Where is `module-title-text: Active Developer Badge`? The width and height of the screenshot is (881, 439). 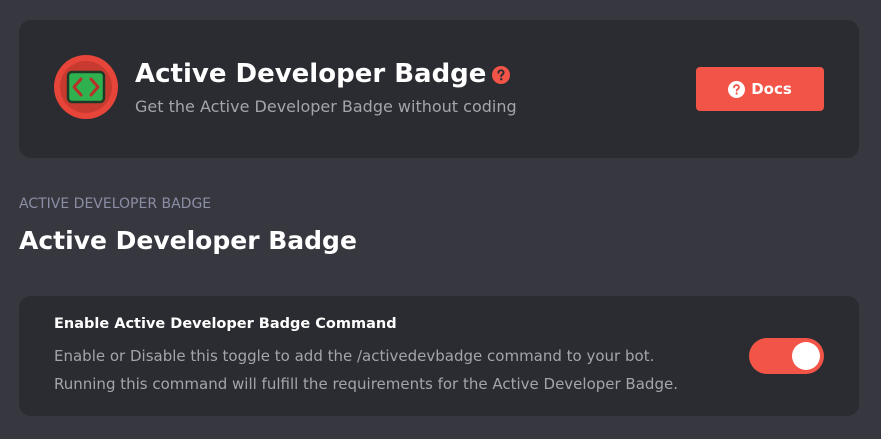
module-title-text: Active Developer Badge is located at coordinates (311, 74).